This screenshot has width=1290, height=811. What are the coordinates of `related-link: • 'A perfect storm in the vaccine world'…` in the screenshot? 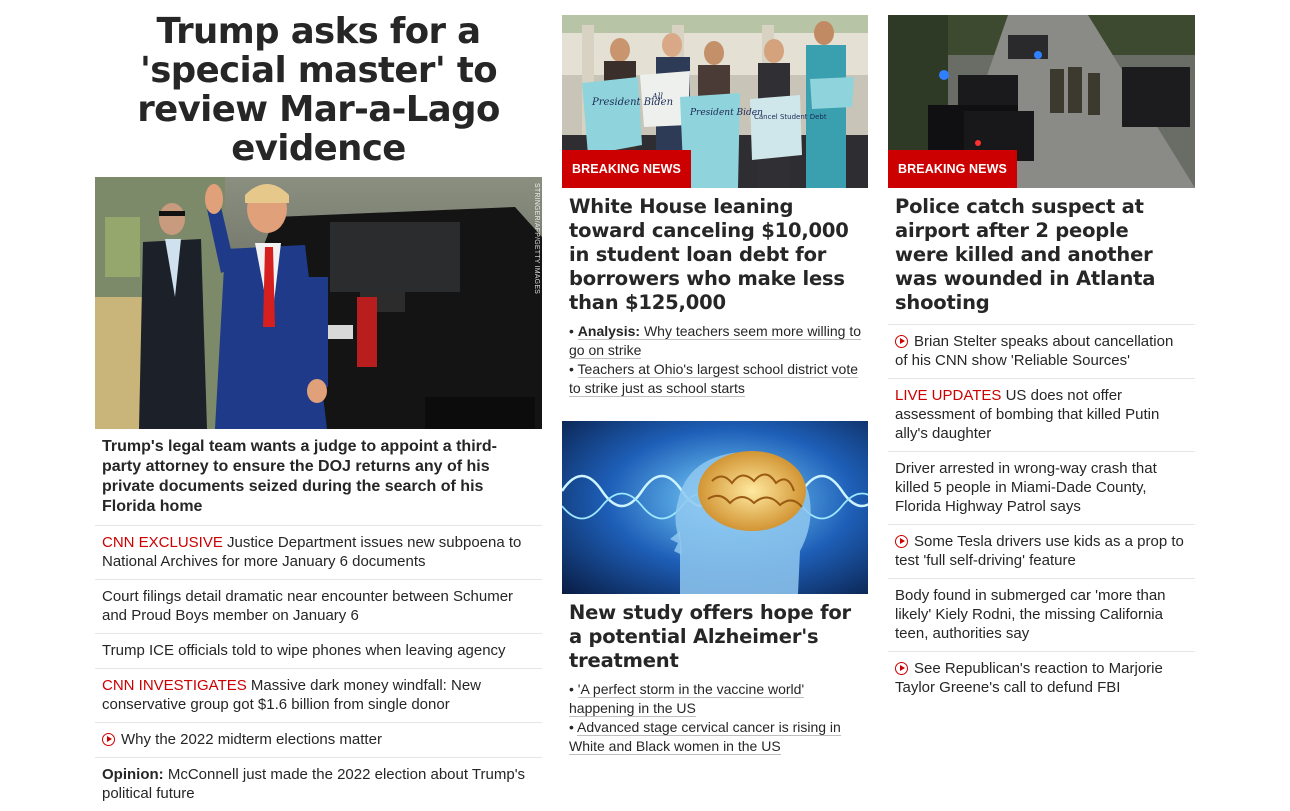 It's located at (715, 699).